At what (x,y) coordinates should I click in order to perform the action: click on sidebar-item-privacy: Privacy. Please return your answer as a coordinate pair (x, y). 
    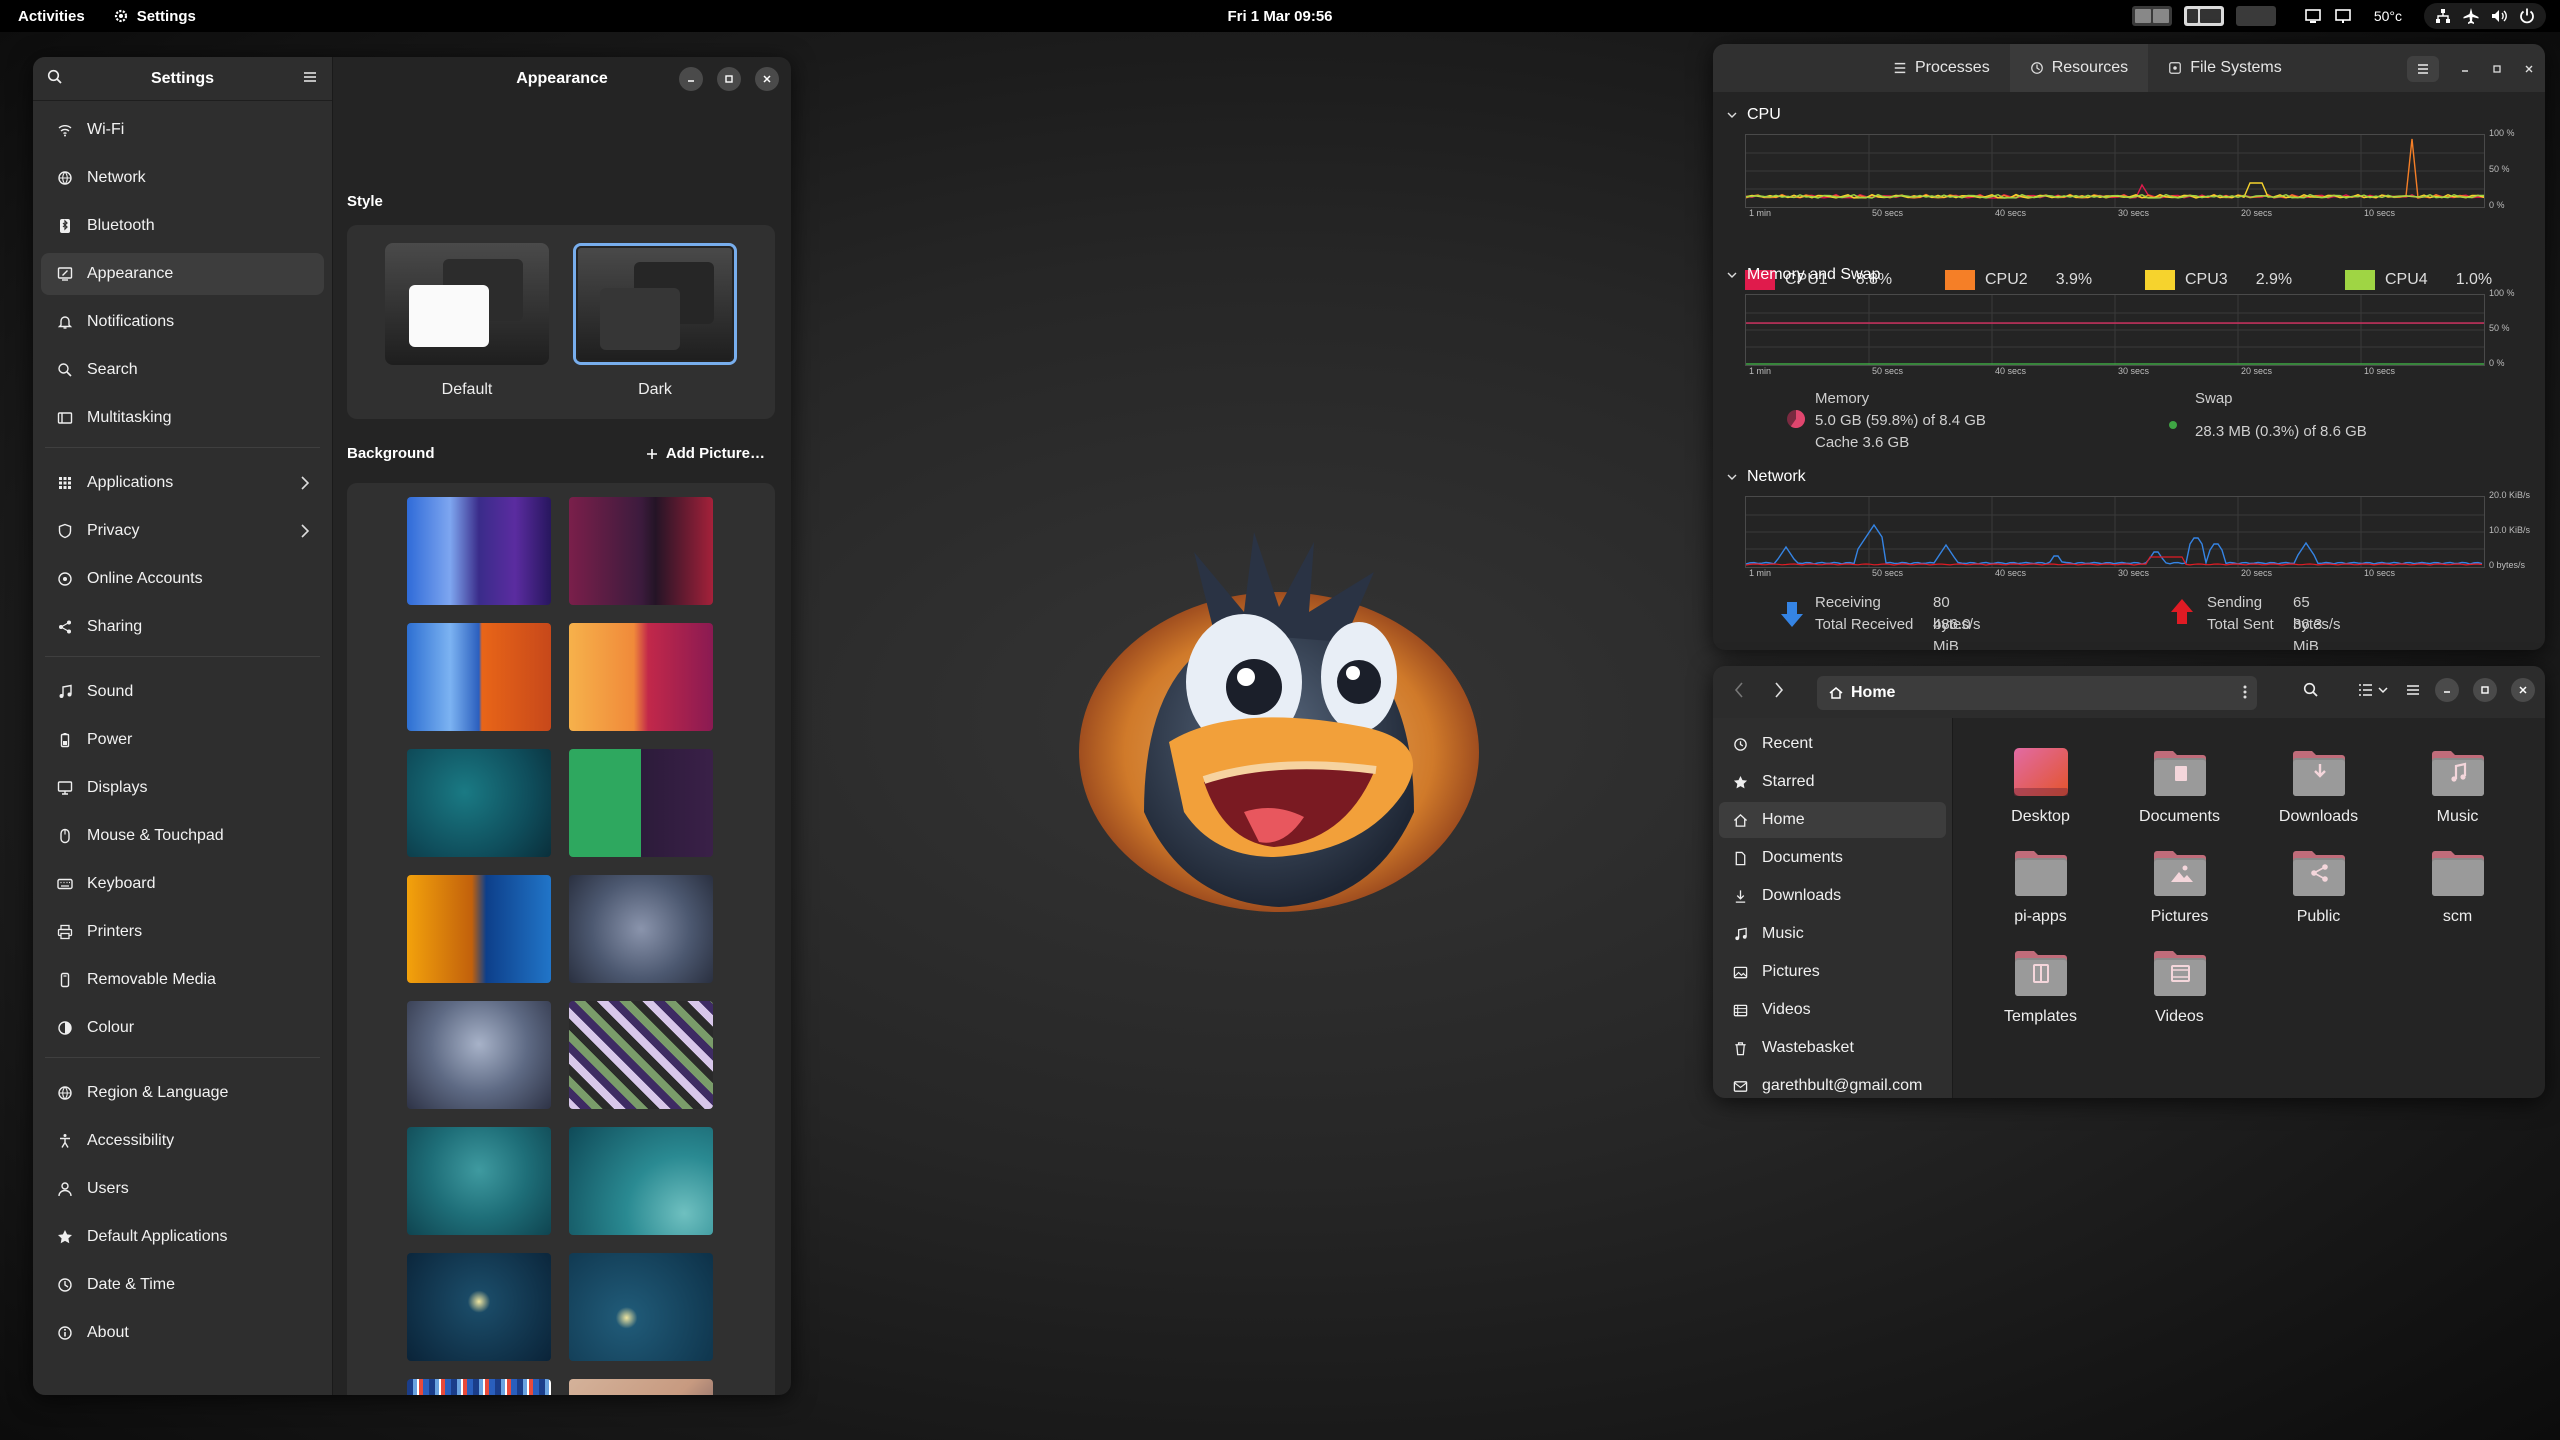
    Looking at the image, I should click on (182, 531).